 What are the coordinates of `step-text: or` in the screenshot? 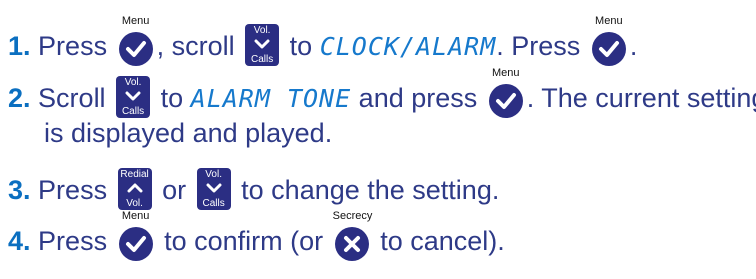 It's located at (174, 190).